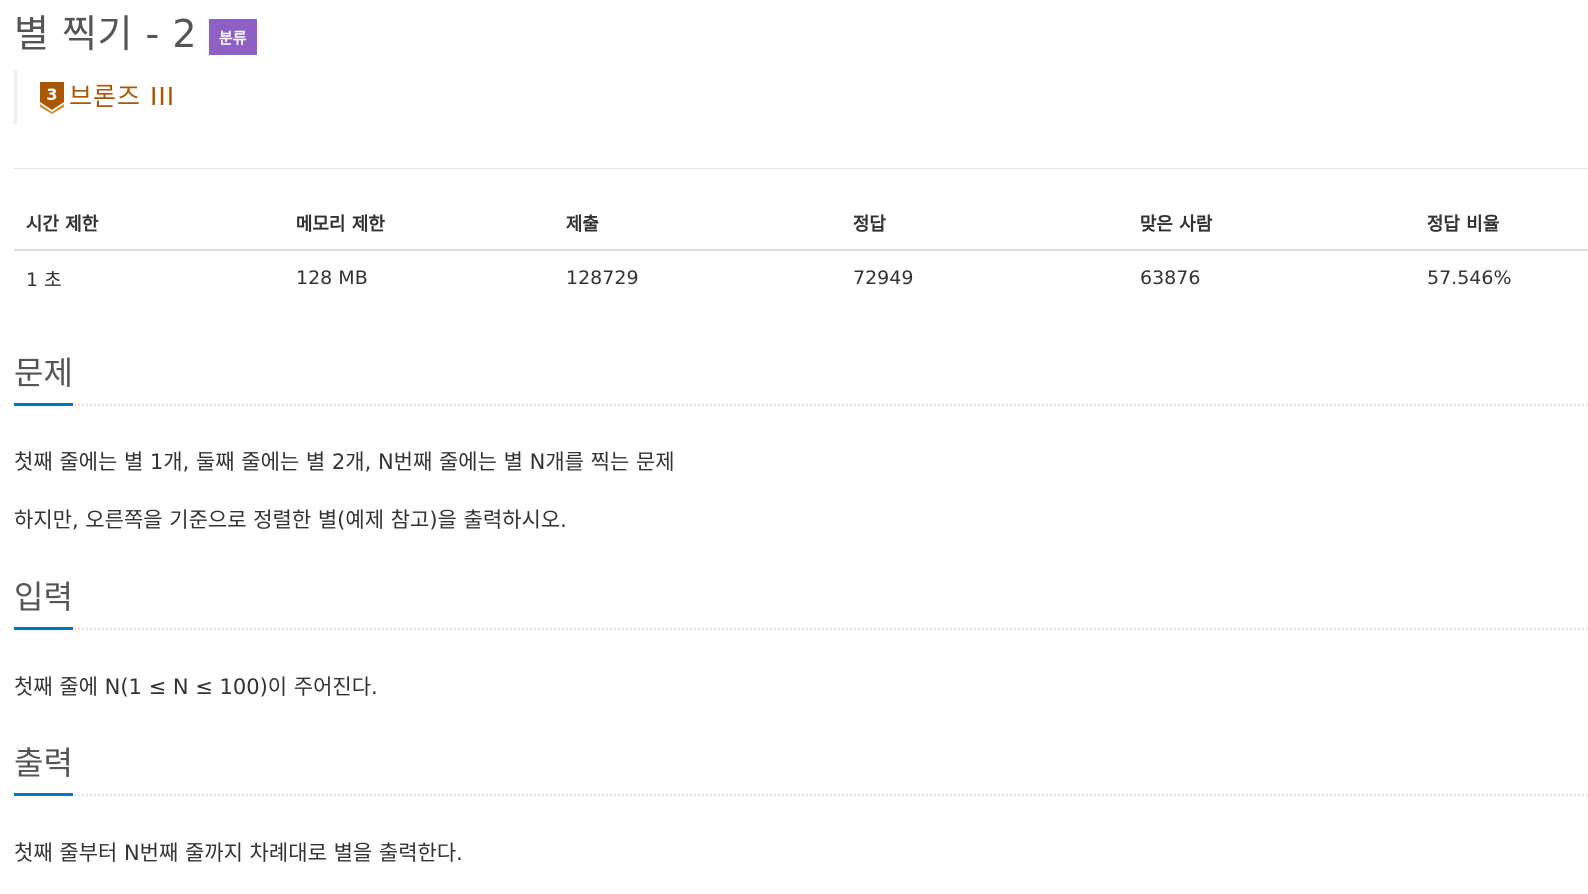  I want to click on tier-box: 3 브론즈 III, so click(94, 97).